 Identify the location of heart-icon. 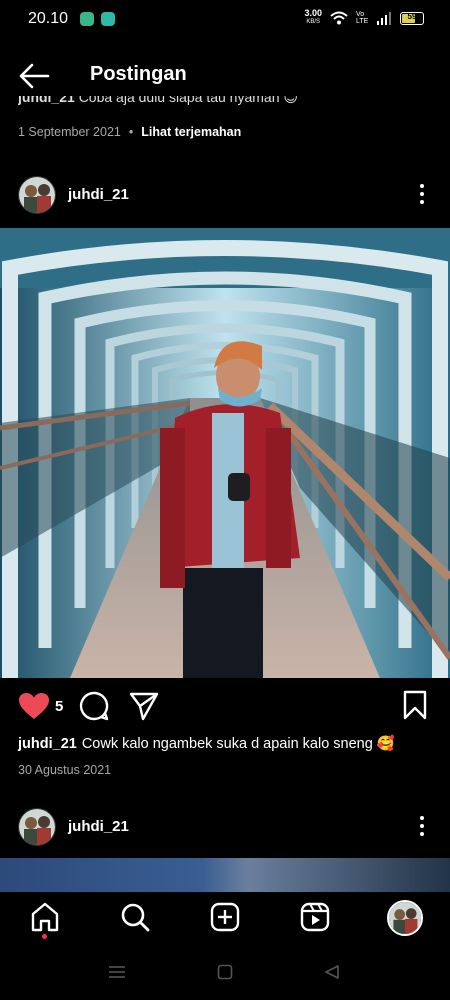
(34, 706).